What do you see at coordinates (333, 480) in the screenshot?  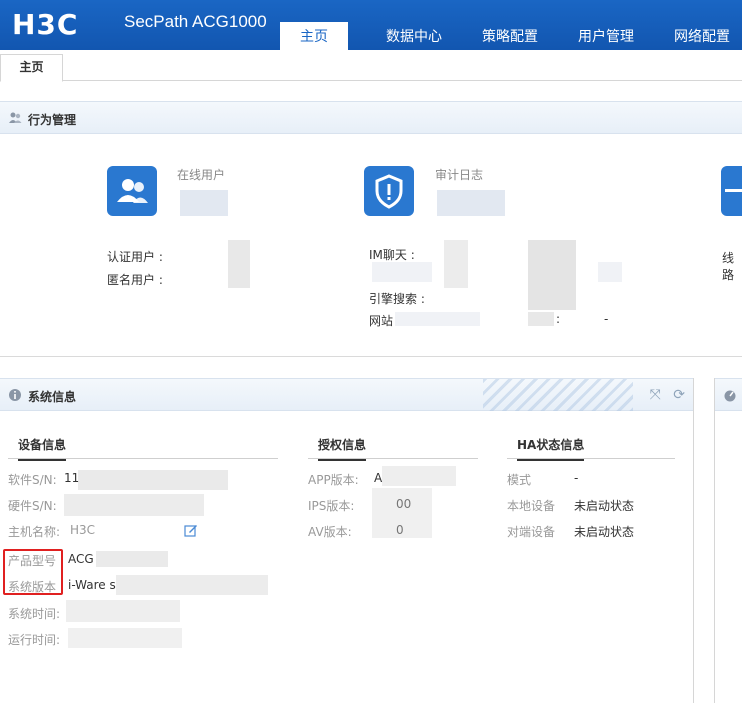 I see `app-version-label: APP版本:` at bounding box center [333, 480].